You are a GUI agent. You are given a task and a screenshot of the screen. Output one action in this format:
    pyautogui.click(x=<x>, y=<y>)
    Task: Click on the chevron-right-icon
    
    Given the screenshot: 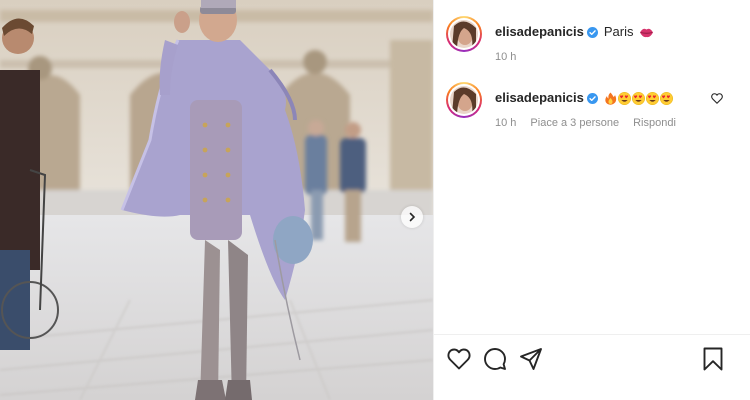 What is the action you would take?
    pyautogui.click(x=412, y=217)
    